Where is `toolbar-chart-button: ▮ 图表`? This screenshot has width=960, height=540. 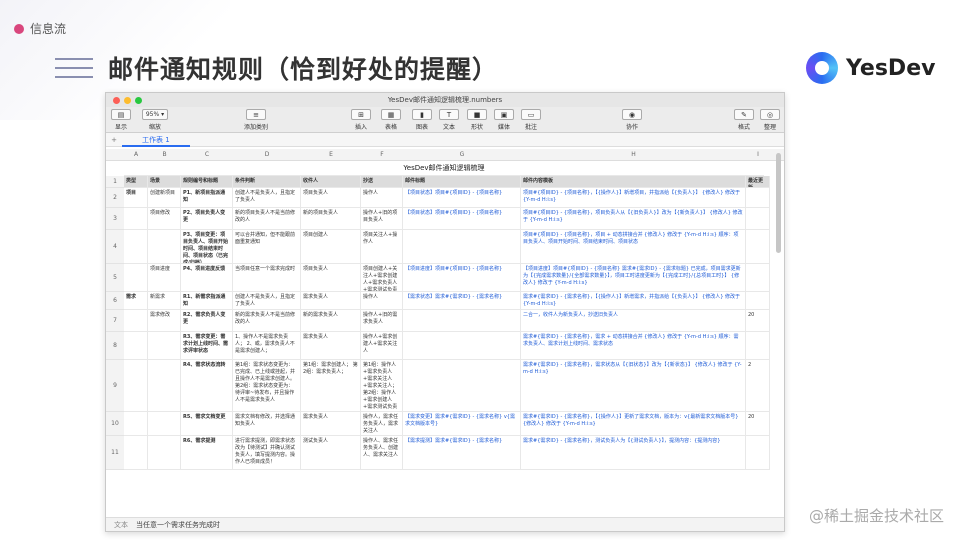
toolbar-chart-button: ▮ 图表 is located at coordinates (422, 120).